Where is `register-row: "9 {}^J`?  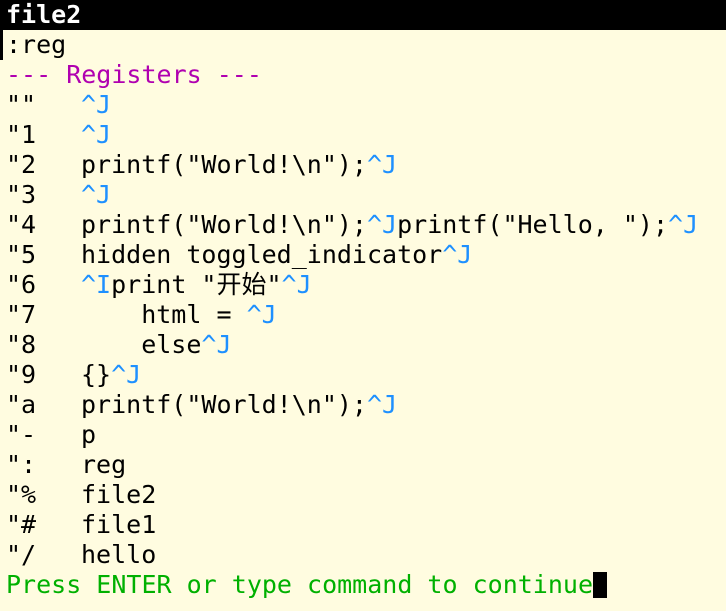 register-row: "9 {}^J is located at coordinates (366, 375).